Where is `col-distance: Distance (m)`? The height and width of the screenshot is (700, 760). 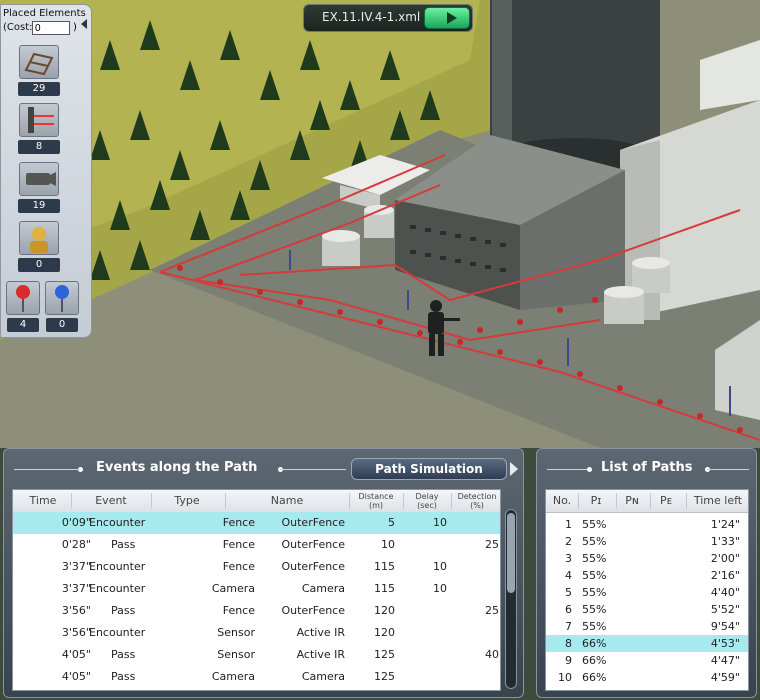
col-distance: Distance (m) is located at coordinates (376, 503).